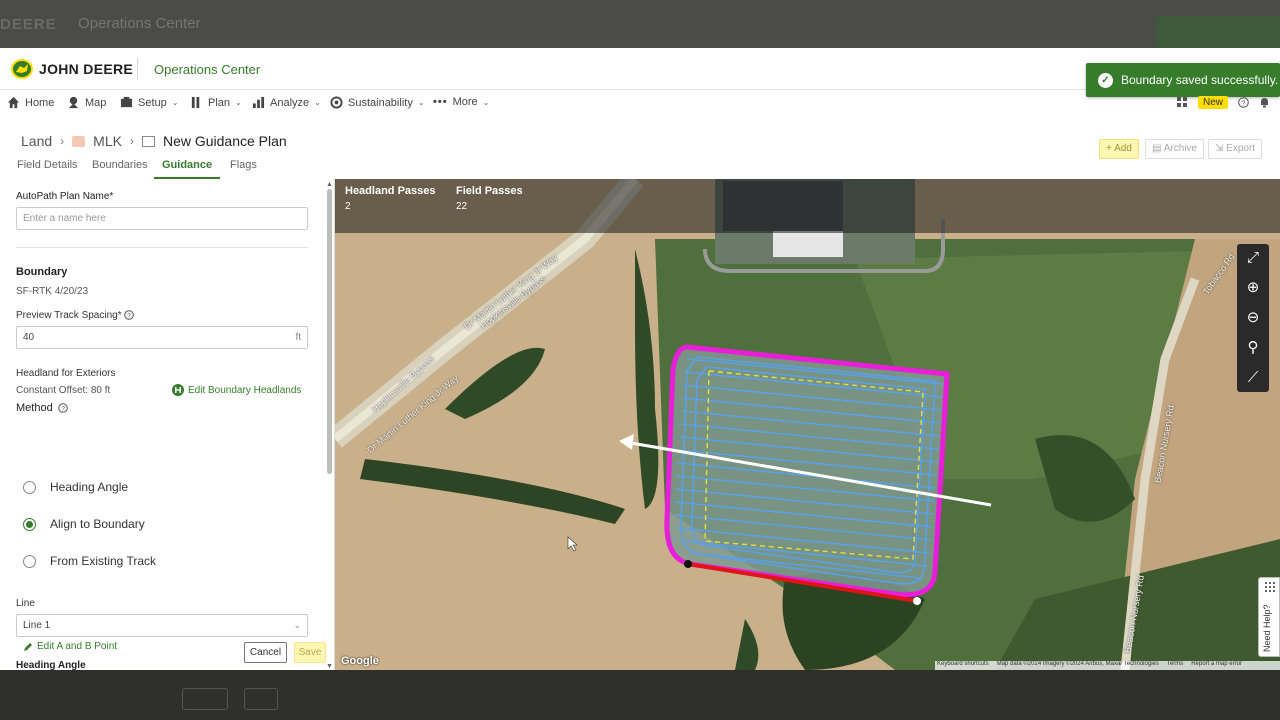  I want to click on edit-ab-point-link: Edit A and B Point, so click(70, 646).